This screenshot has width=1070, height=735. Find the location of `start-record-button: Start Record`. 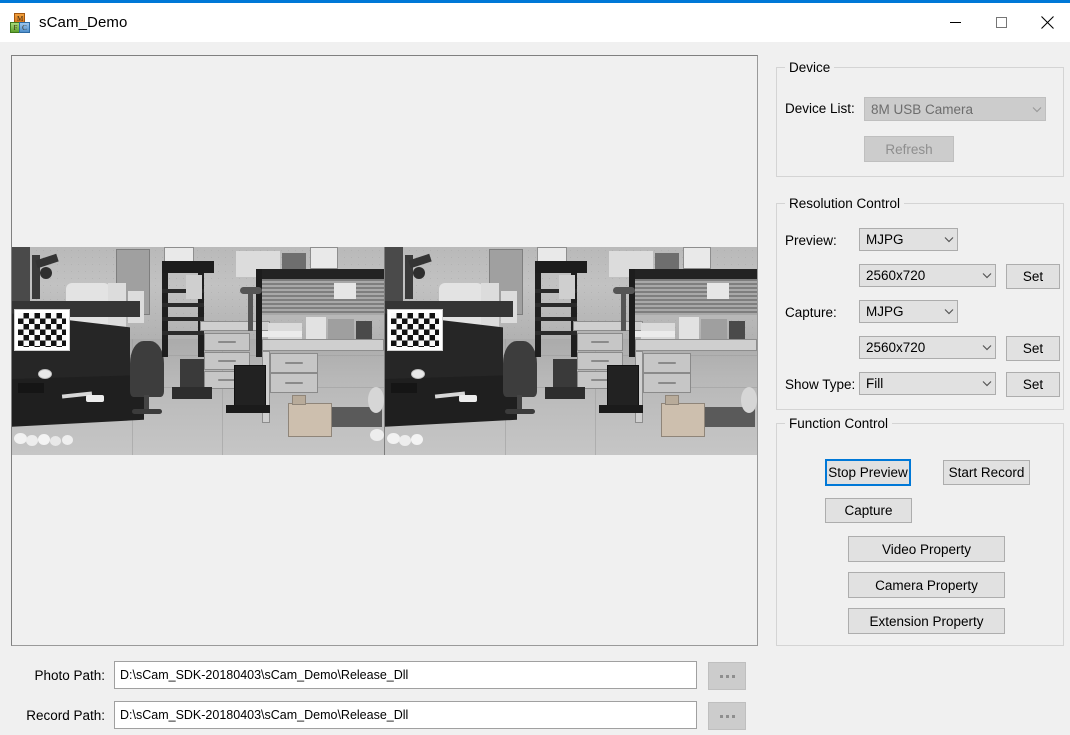

start-record-button: Start Record is located at coordinates (986, 472).